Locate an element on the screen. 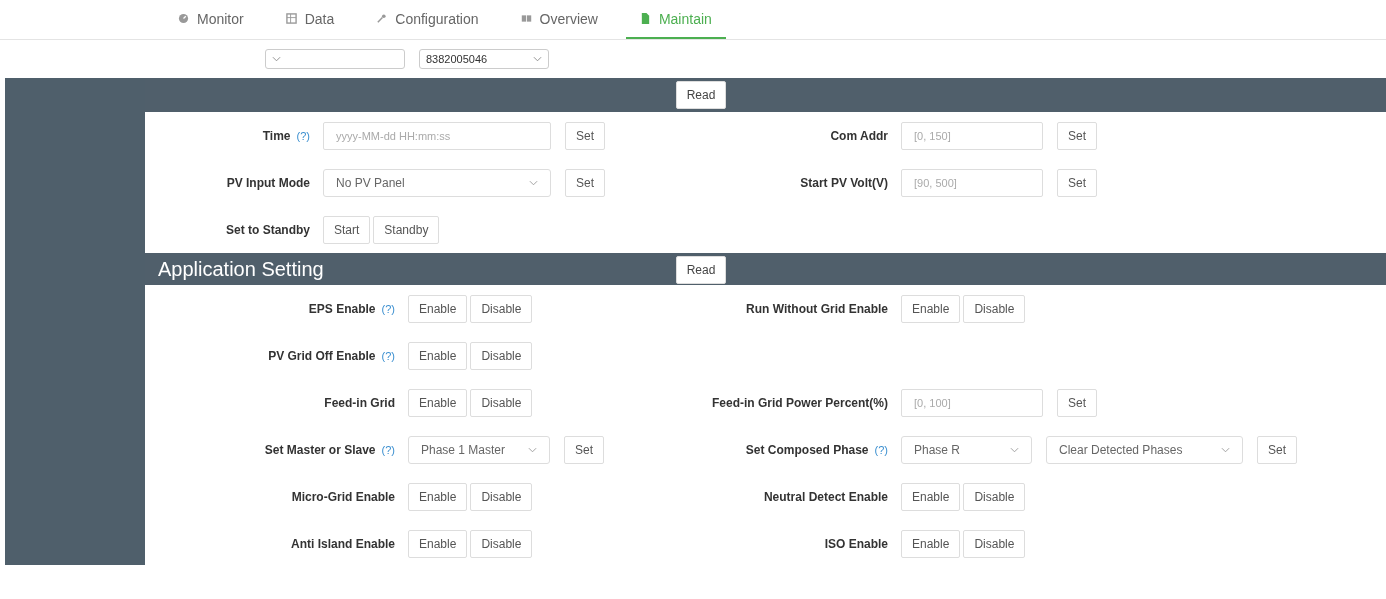 The width and height of the screenshot is (1386, 599). field-label: Start PV Volt(V) is located at coordinates (844, 182).